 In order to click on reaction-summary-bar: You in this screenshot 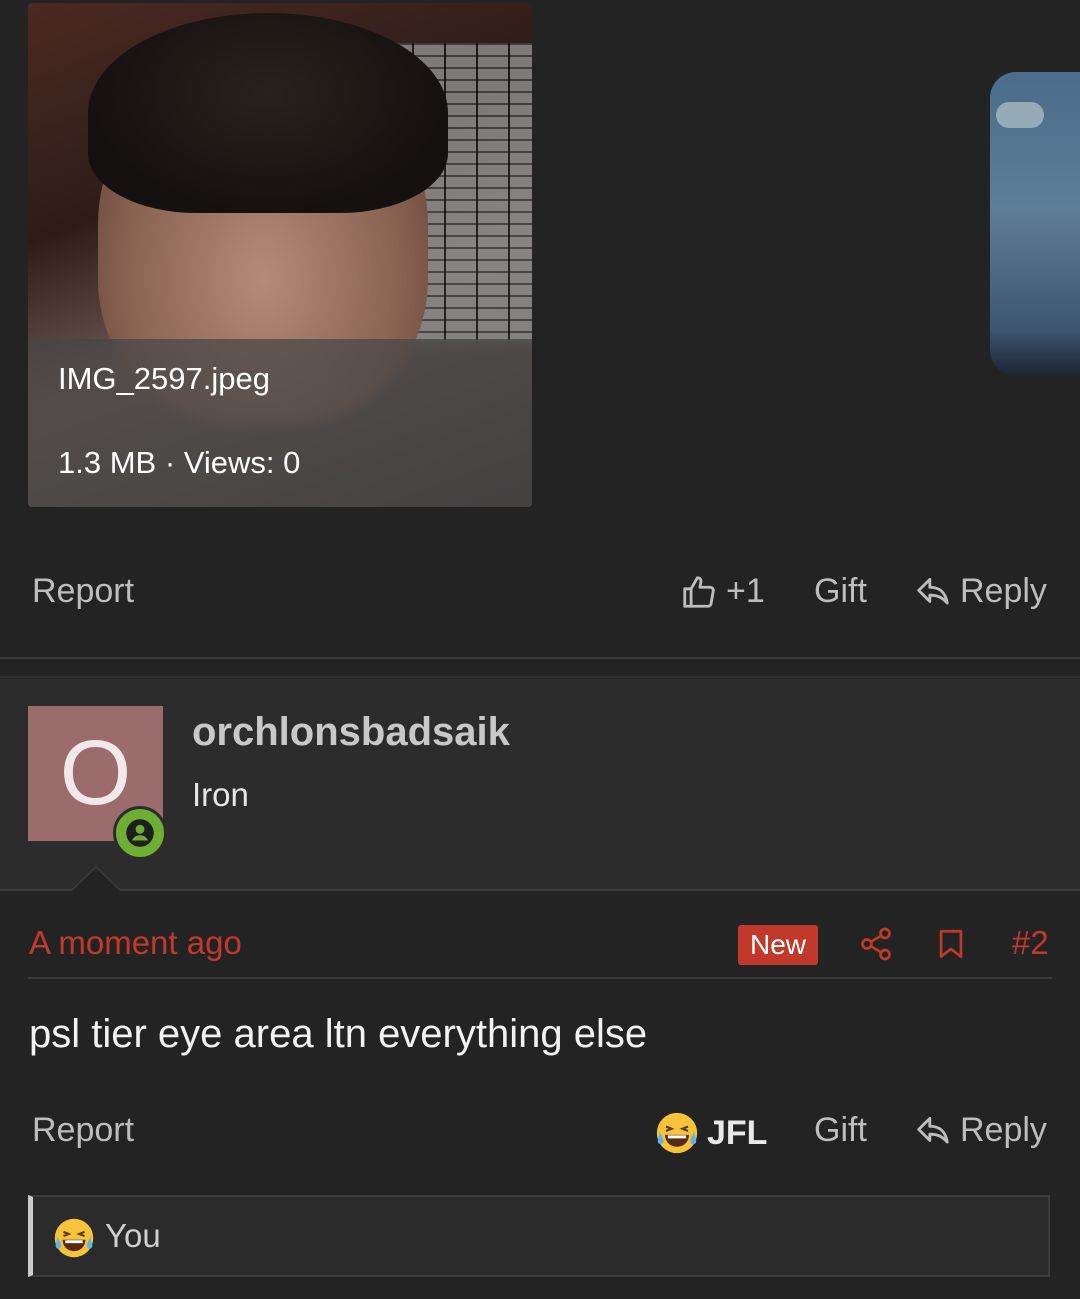, I will do `click(539, 1236)`.